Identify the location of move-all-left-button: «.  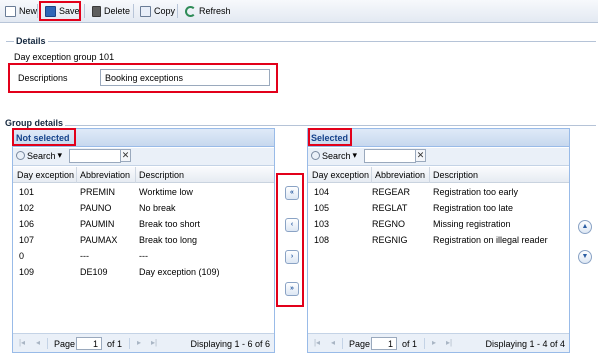
(292, 193).